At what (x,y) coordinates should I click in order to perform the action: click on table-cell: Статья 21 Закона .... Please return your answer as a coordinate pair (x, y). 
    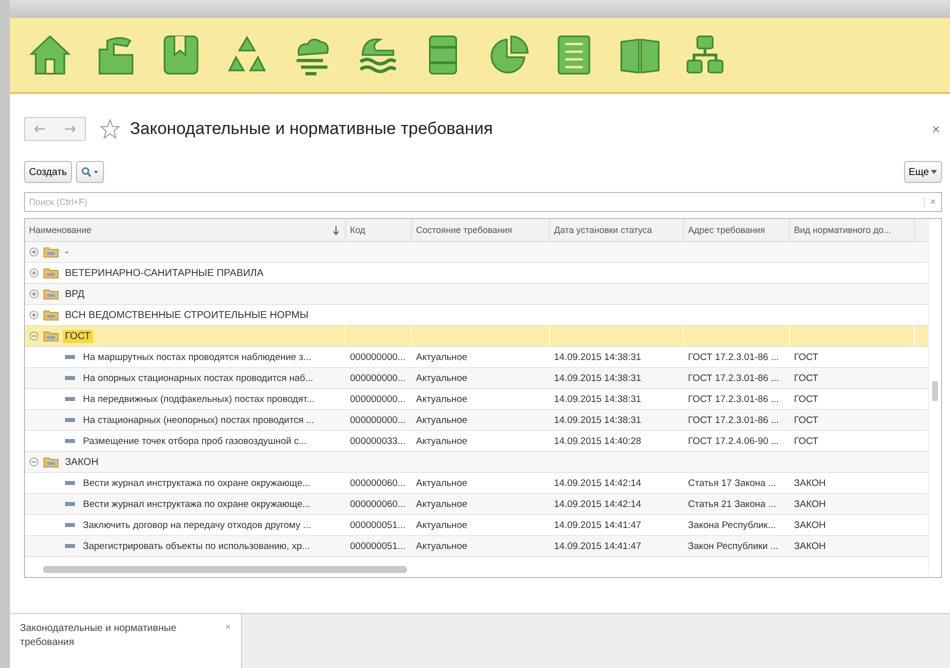
    Looking at the image, I should click on (732, 504).